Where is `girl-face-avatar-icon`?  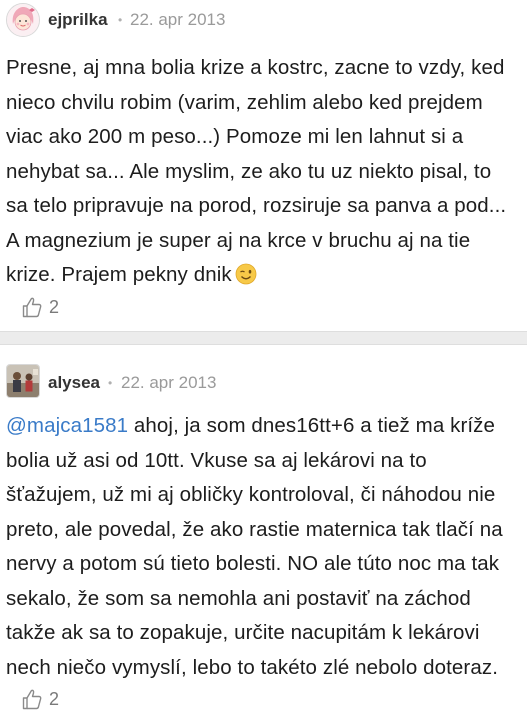 girl-face-avatar-icon is located at coordinates (23, 20).